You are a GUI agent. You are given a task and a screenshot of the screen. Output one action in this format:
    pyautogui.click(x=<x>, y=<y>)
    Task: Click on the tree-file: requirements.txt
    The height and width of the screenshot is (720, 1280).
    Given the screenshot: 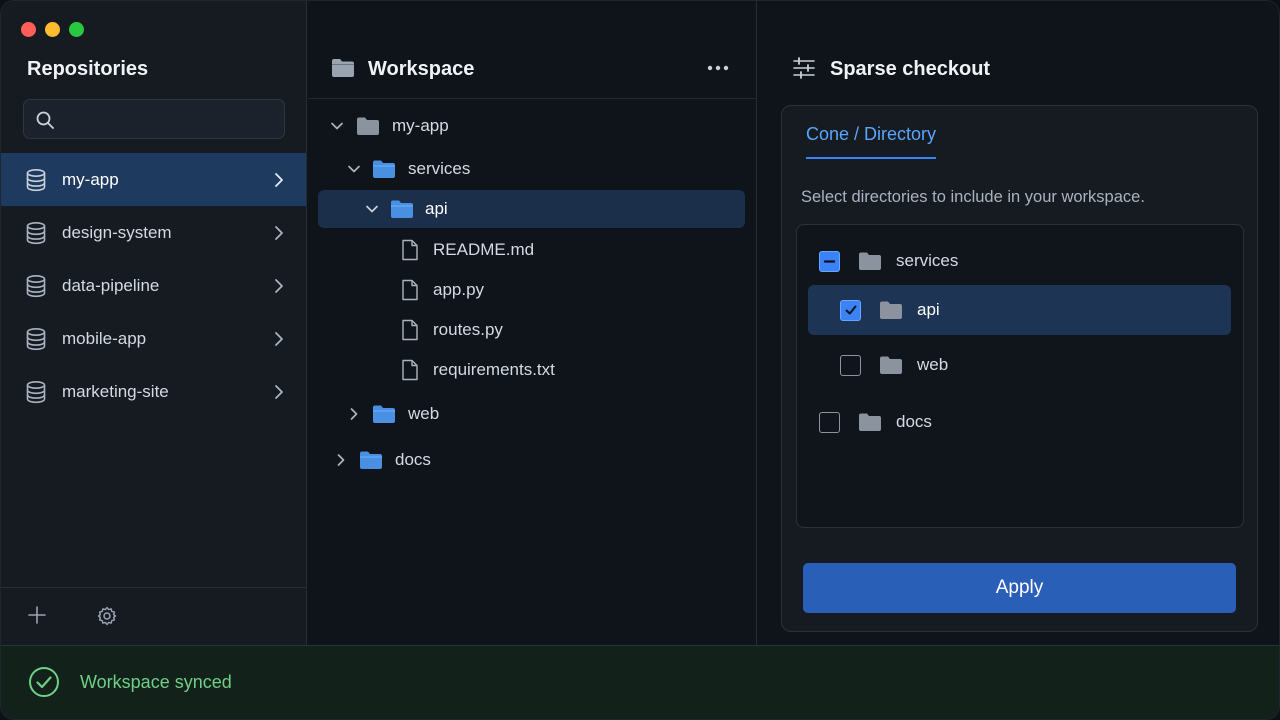 What is the action you would take?
    pyautogui.click(x=478, y=370)
    